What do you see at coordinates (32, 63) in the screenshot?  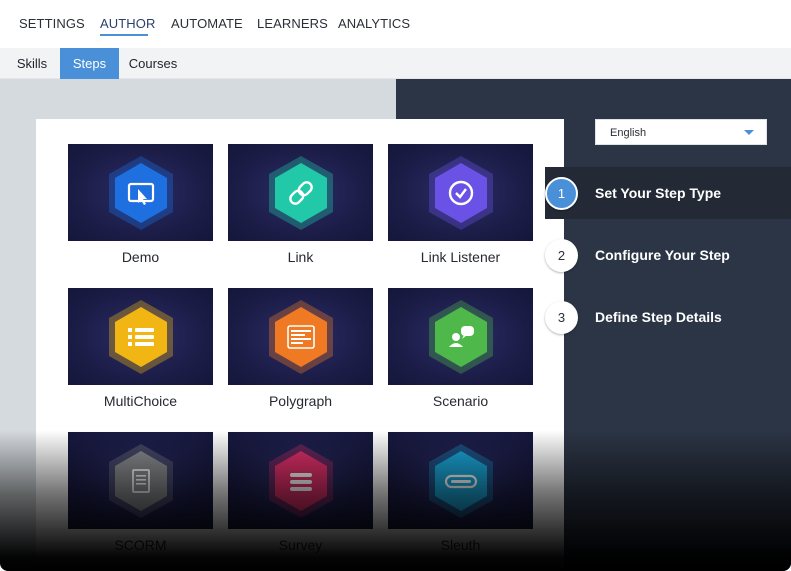 I see `tab-skills: Skills` at bounding box center [32, 63].